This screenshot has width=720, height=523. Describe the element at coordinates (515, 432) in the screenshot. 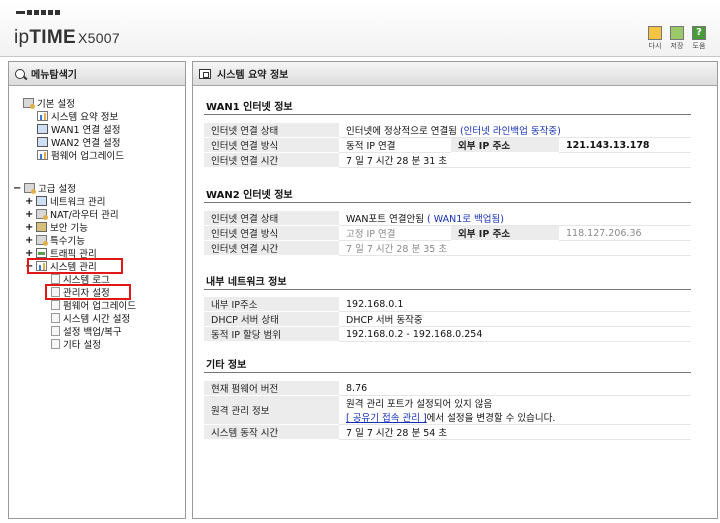

I see `system-uptime-value: 7 일 7 시간 28 분 54 초` at that location.